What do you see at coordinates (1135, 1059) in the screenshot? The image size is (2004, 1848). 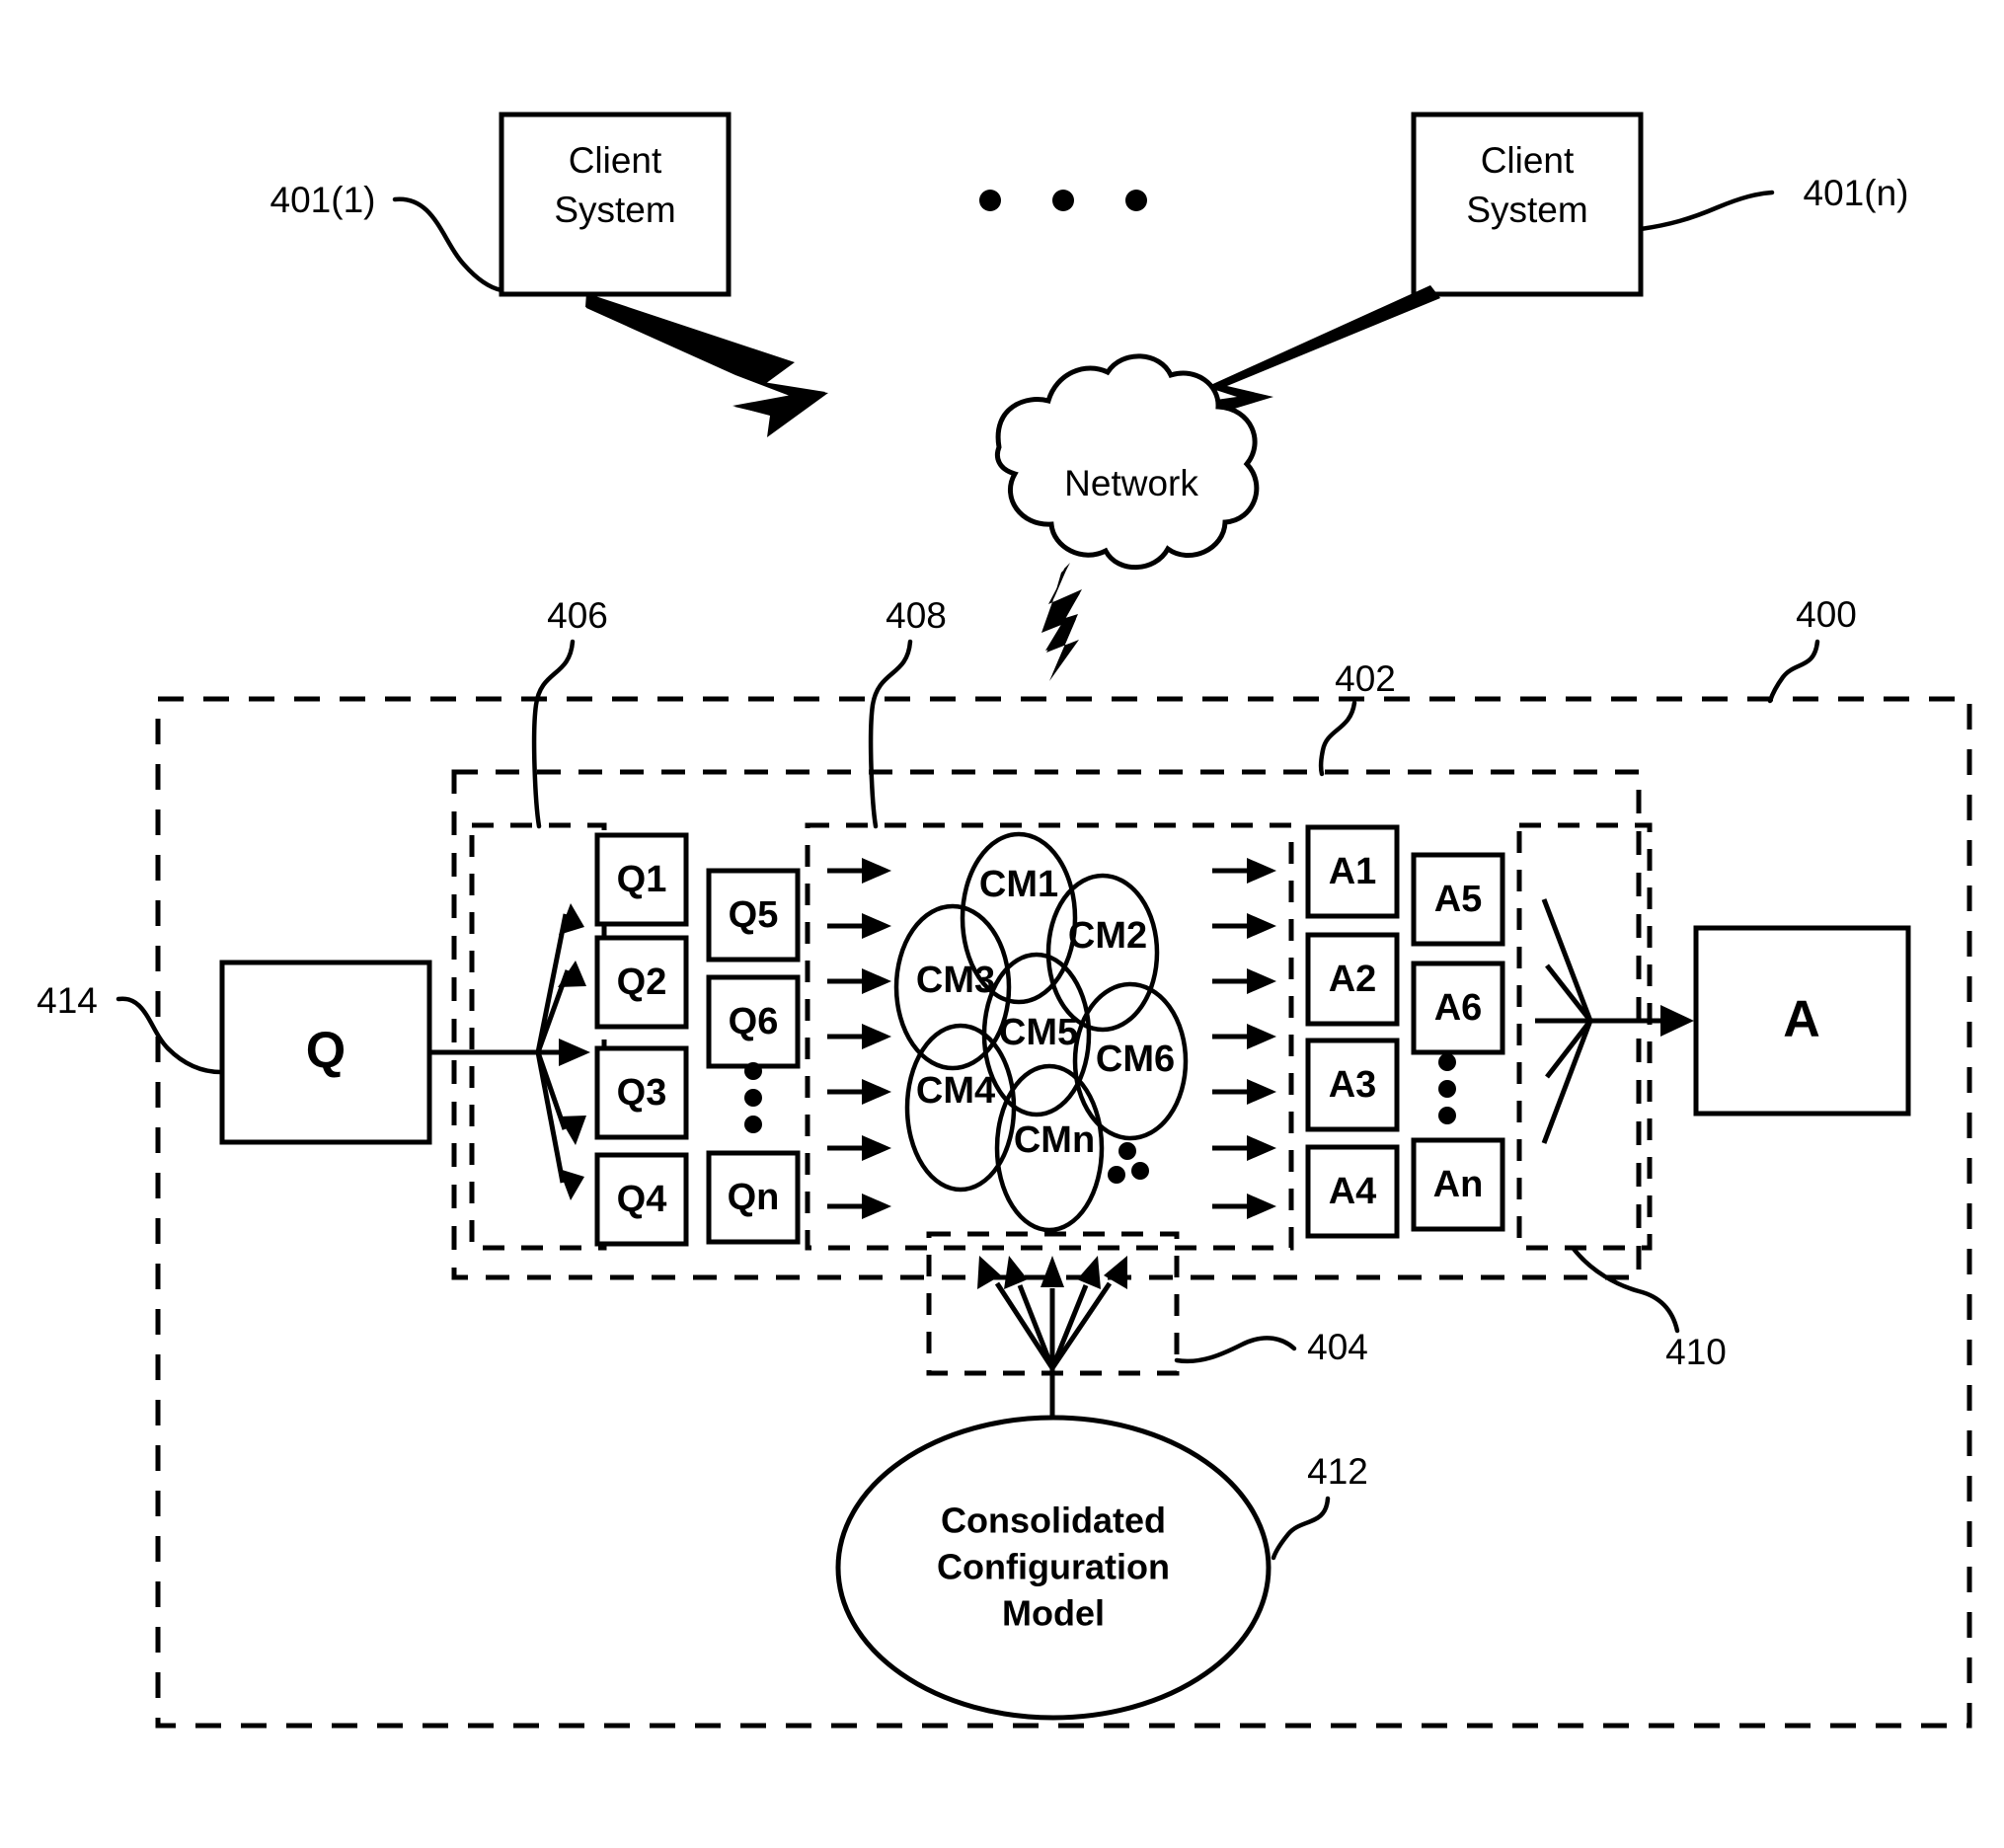 I see `config-model-cm6-label: CM6` at bounding box center [1135, 1059].